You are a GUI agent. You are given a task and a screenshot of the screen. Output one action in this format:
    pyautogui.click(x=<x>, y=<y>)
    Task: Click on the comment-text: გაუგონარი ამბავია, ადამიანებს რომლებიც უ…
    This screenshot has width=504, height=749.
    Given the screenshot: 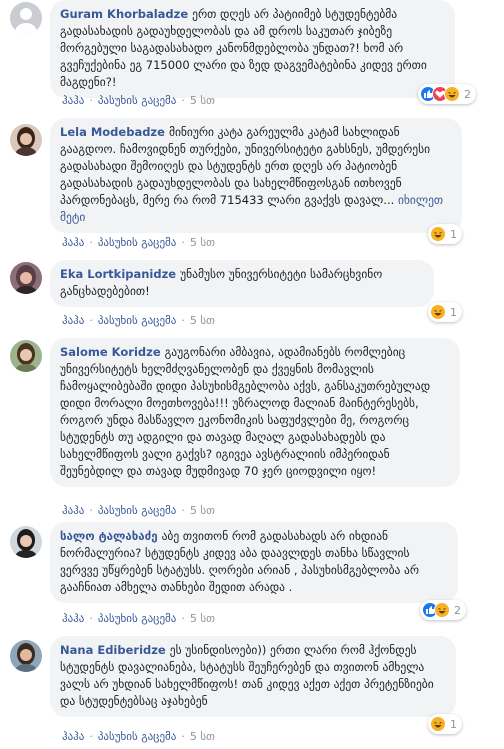 What is the action you would take?
    pyautogui.click(x=245, y=411)
    